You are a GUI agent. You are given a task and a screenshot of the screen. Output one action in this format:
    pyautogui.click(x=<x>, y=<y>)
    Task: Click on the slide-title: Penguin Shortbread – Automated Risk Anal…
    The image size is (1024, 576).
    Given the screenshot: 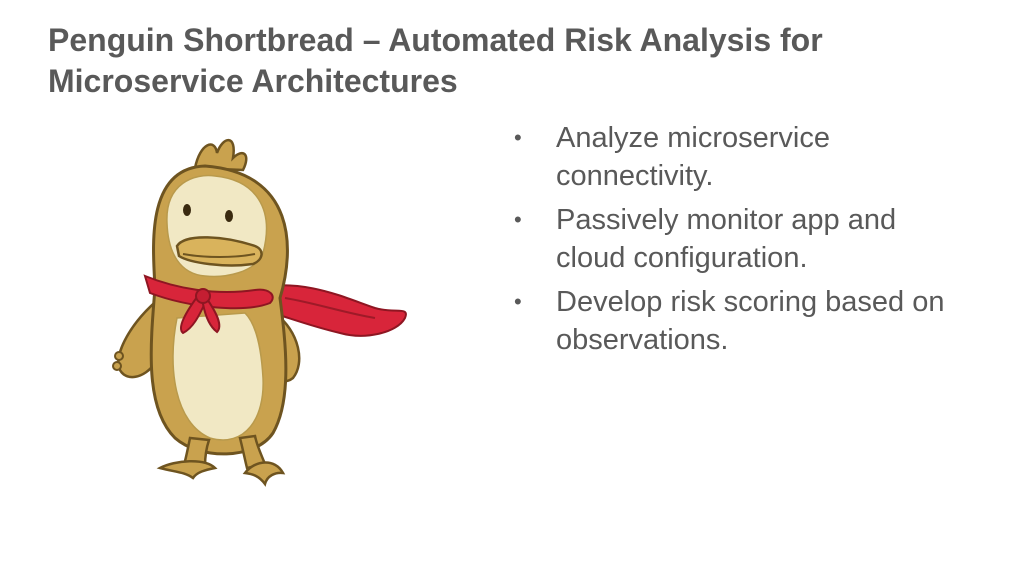 What is the action you would take?
    pyautogui.click(x=435, y=60)
    